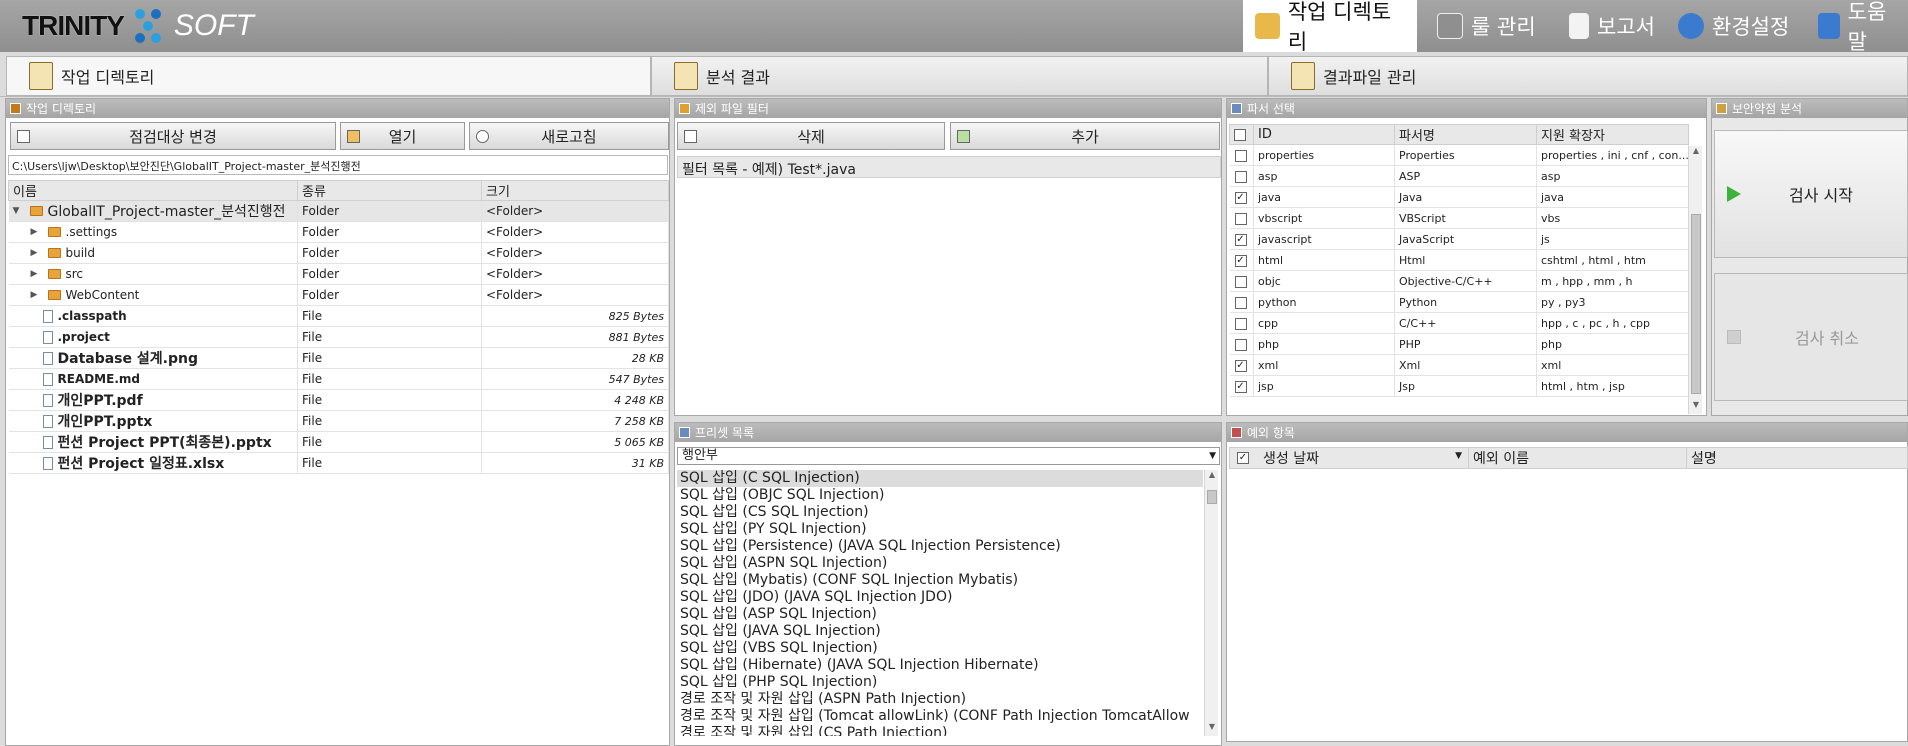  What do you see at coordinates (338, 442) in the screenshot?
I see `file-tree-row: 펀션 Project PPT(최종본).pptx File 5 065 KB` at bounding box center [338, 442].